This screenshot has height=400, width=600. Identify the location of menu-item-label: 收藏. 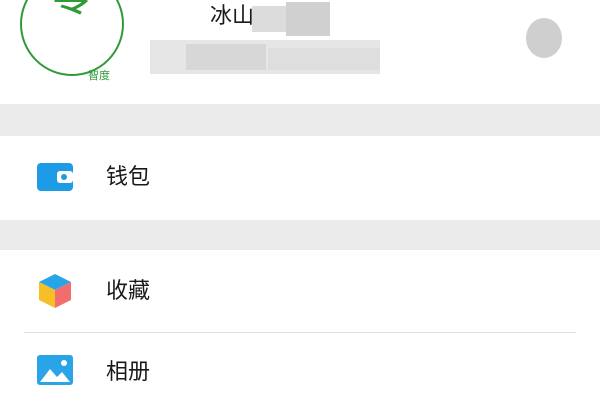
(128, 291).